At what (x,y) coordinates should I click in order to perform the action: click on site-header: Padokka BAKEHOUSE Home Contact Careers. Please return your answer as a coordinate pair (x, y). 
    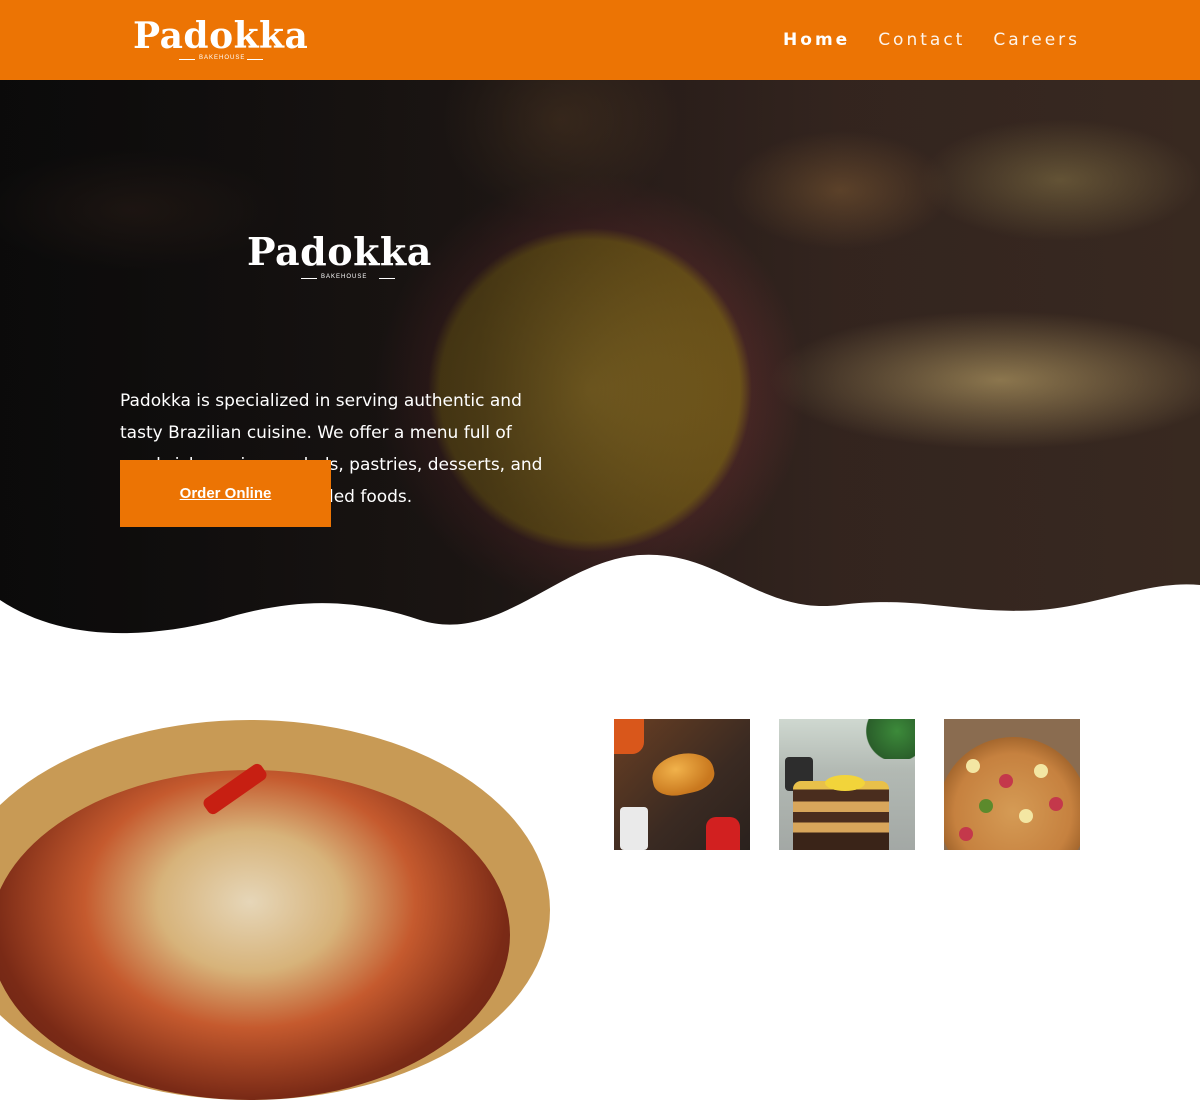
    Looking at the image, I should click on (600, 40).